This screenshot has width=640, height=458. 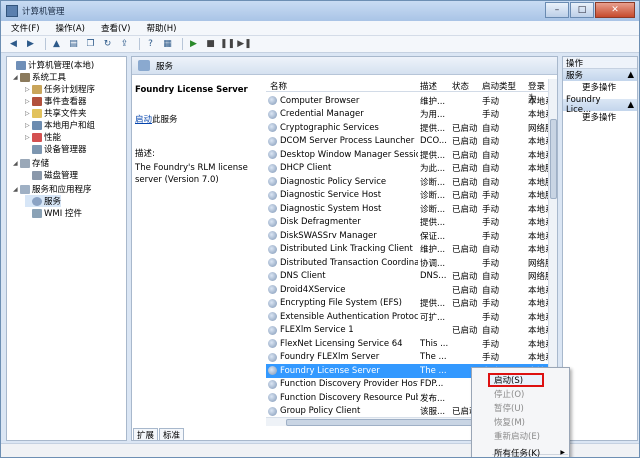 What do you see at coordinates (278, 86) in the screenshot?
I see `column-header-name: 名称` at bounding box center [278, 86].